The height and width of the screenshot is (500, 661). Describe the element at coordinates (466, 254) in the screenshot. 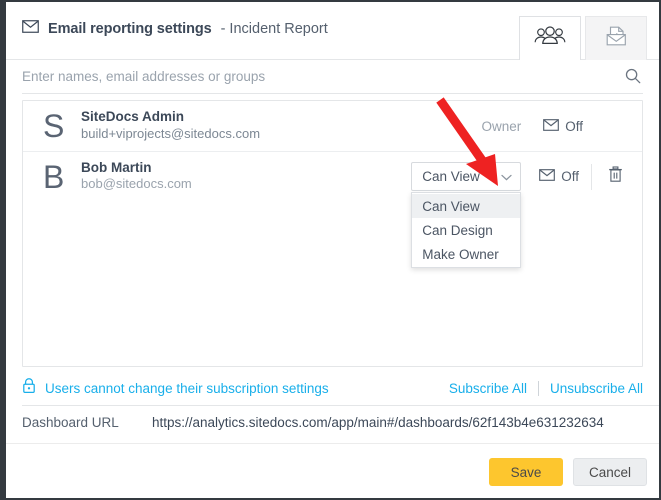

I see `role-option-make-owner: Make Owner` at that location.